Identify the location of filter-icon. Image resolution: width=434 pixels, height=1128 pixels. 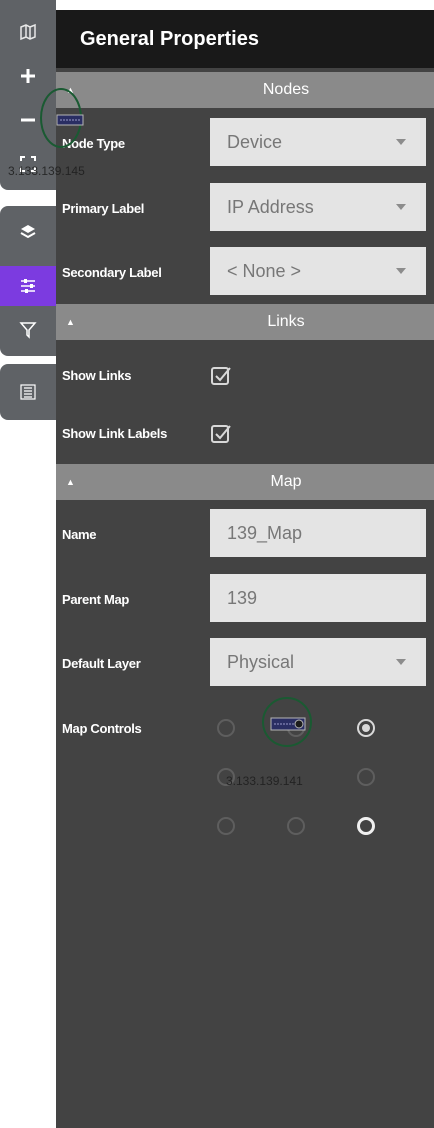
(28, 330).